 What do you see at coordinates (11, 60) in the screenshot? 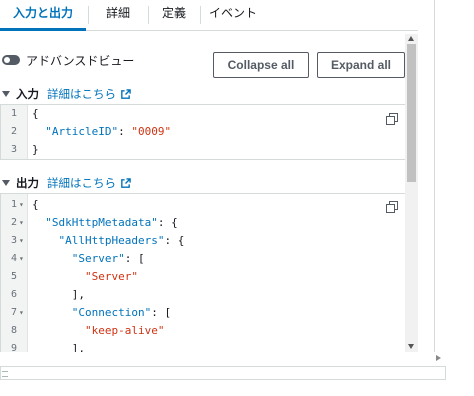
I see `toggle-icon` at bounding box center [11, 60].